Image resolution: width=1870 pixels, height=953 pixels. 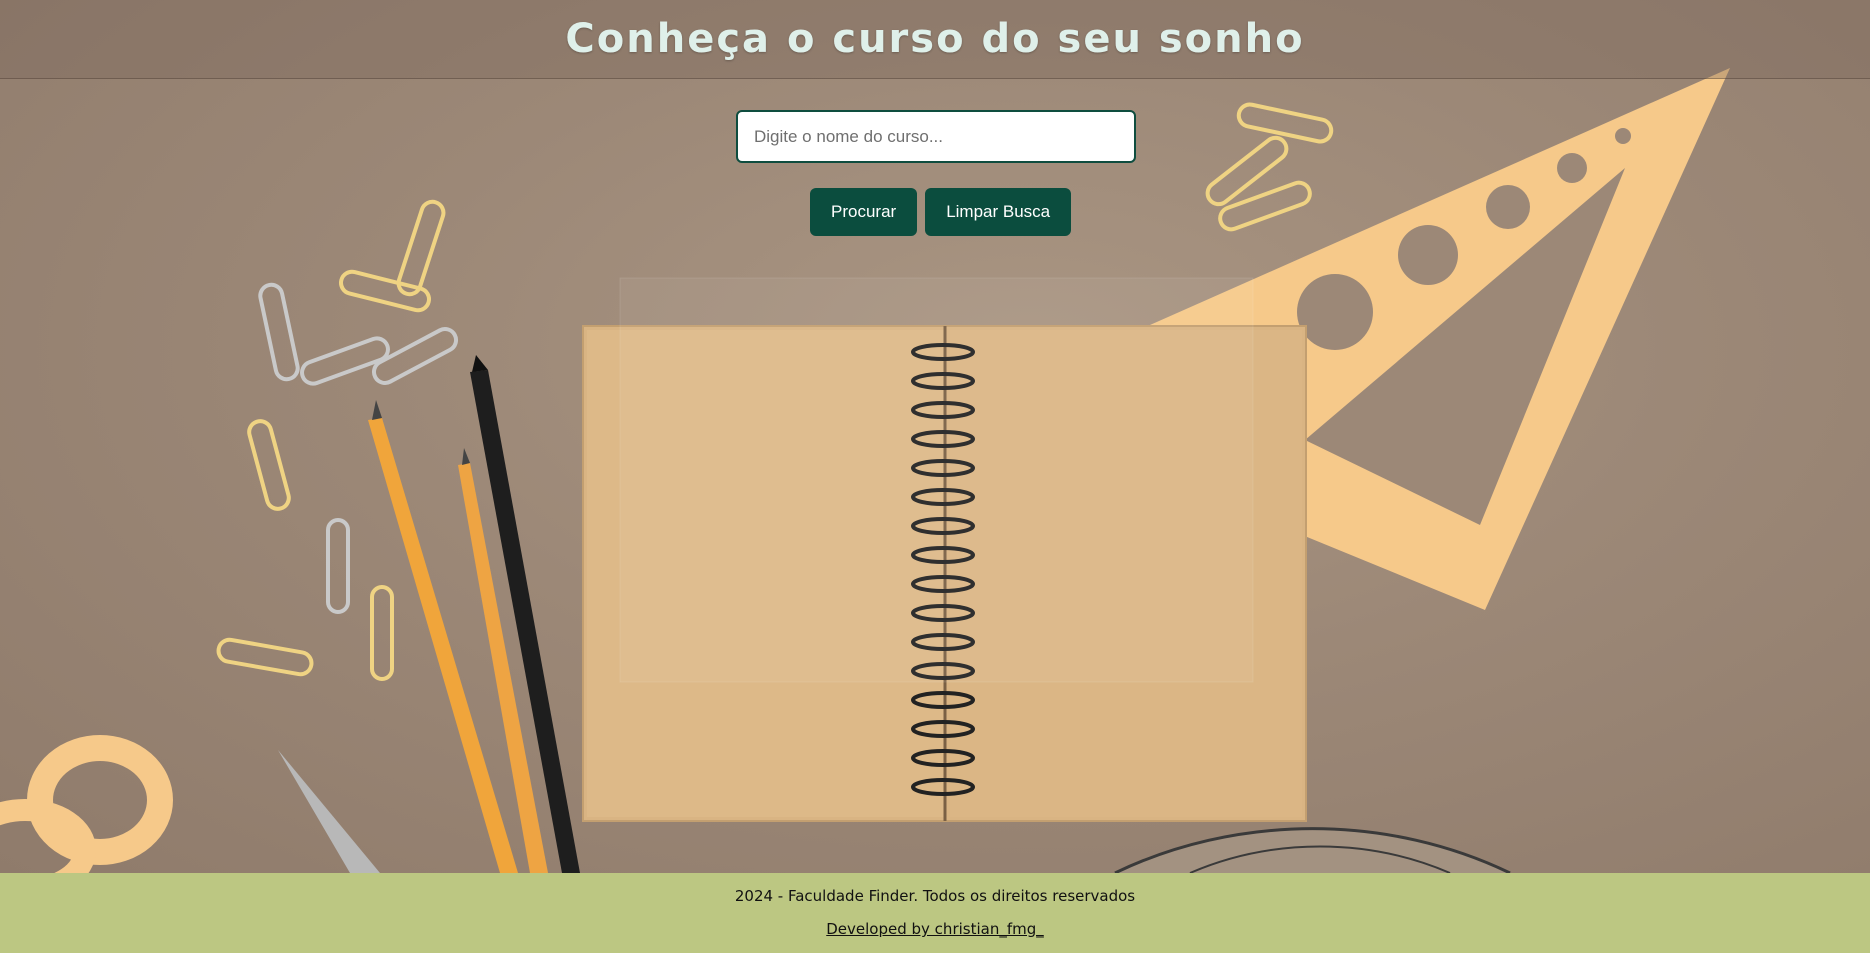 I want to click on protractor-illustration, so click(x=1312, y=850).